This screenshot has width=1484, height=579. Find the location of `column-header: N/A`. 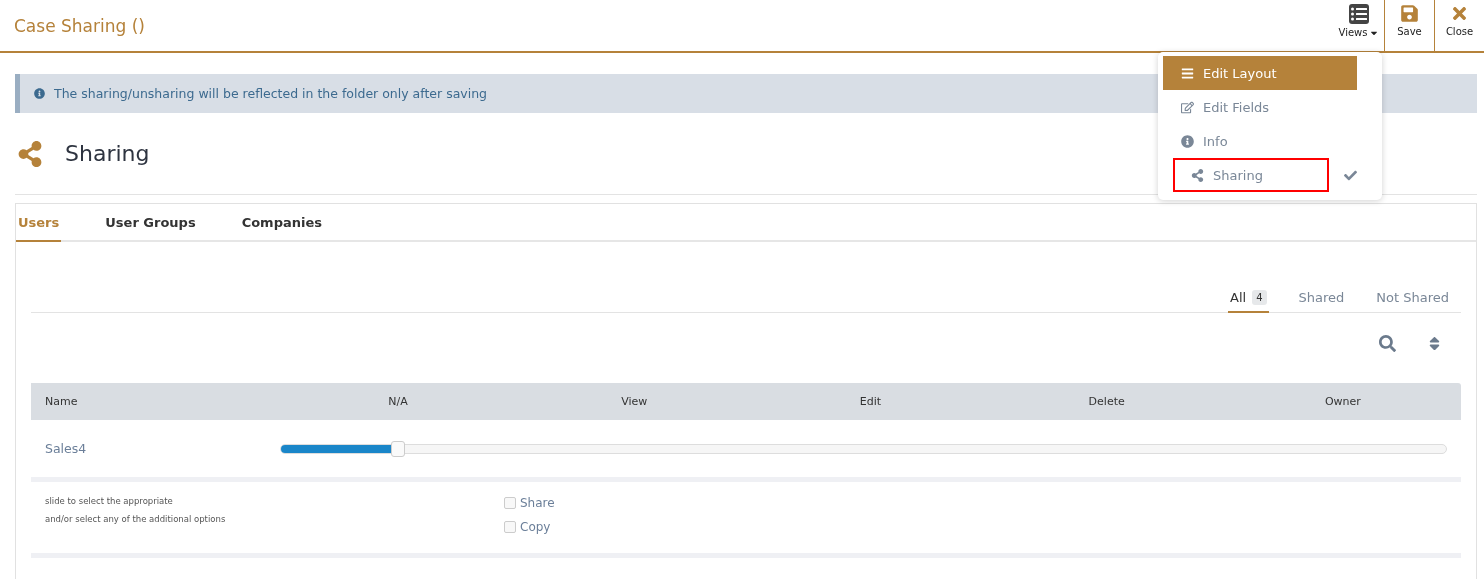

column-header: N/A is located at coordinates (398, 401).